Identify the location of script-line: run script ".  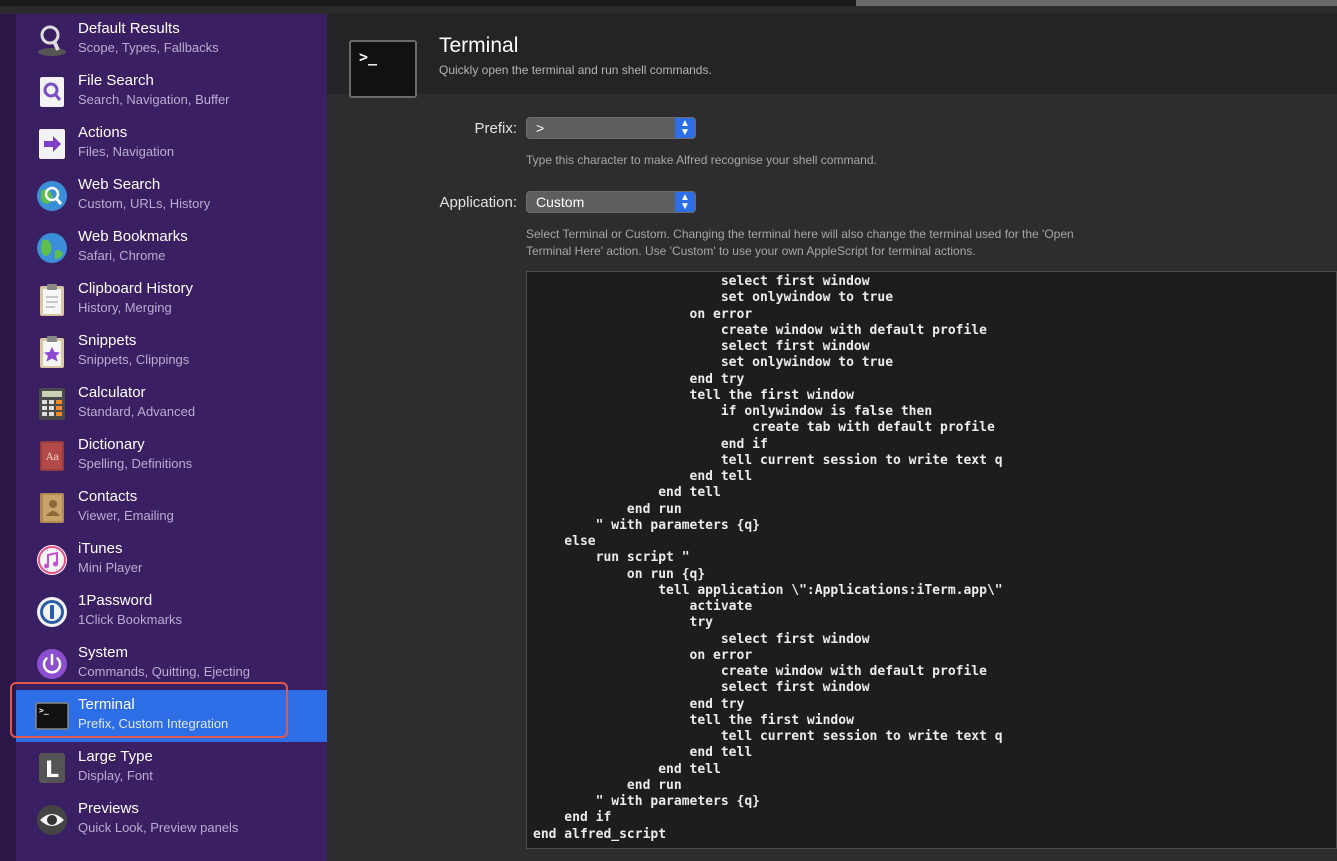
(611, 558).